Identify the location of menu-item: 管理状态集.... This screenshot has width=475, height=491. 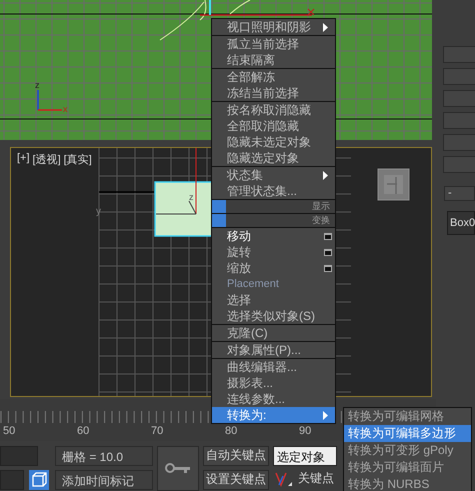
(273, 191).